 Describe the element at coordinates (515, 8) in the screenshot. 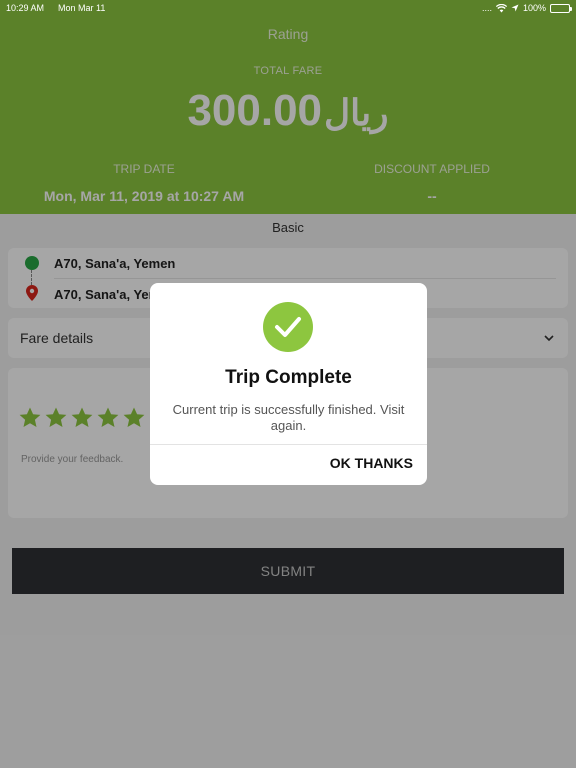

I see `location-arrow-icon` at that location.